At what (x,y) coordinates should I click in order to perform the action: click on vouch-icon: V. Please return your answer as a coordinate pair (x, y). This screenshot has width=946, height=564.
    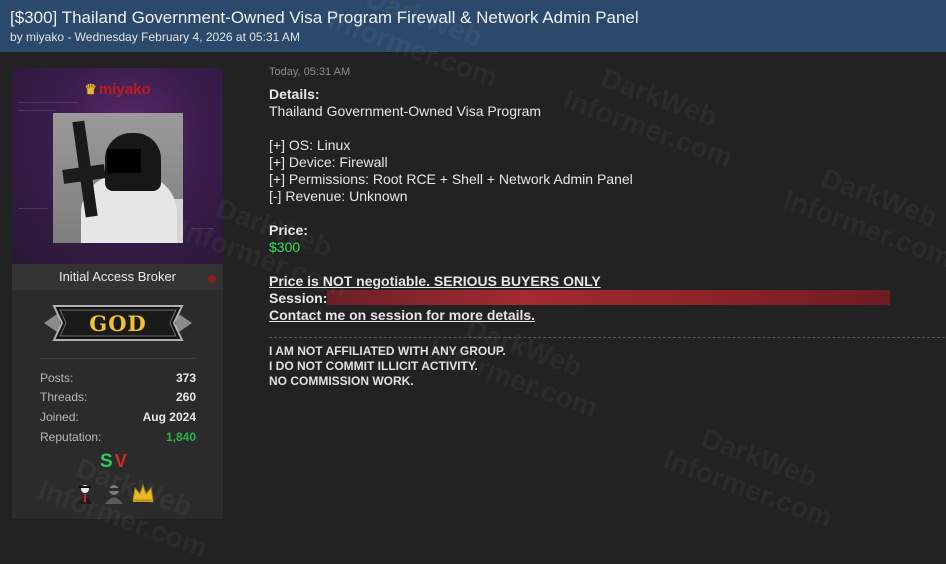
    Looking at the image, I should click on (120, 461).